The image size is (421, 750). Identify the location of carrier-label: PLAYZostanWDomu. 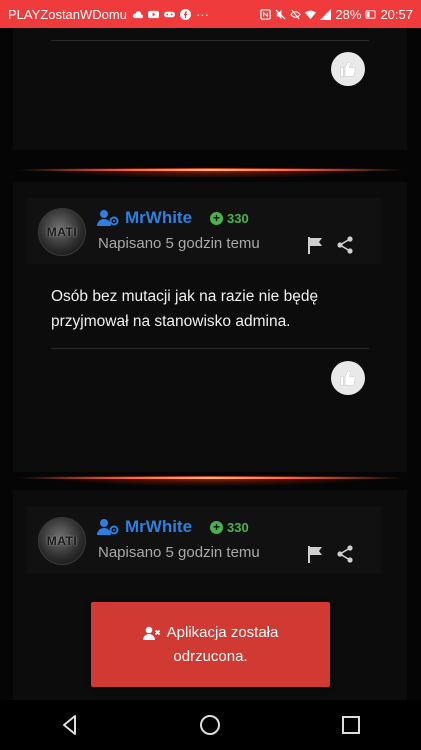
(67, 14).